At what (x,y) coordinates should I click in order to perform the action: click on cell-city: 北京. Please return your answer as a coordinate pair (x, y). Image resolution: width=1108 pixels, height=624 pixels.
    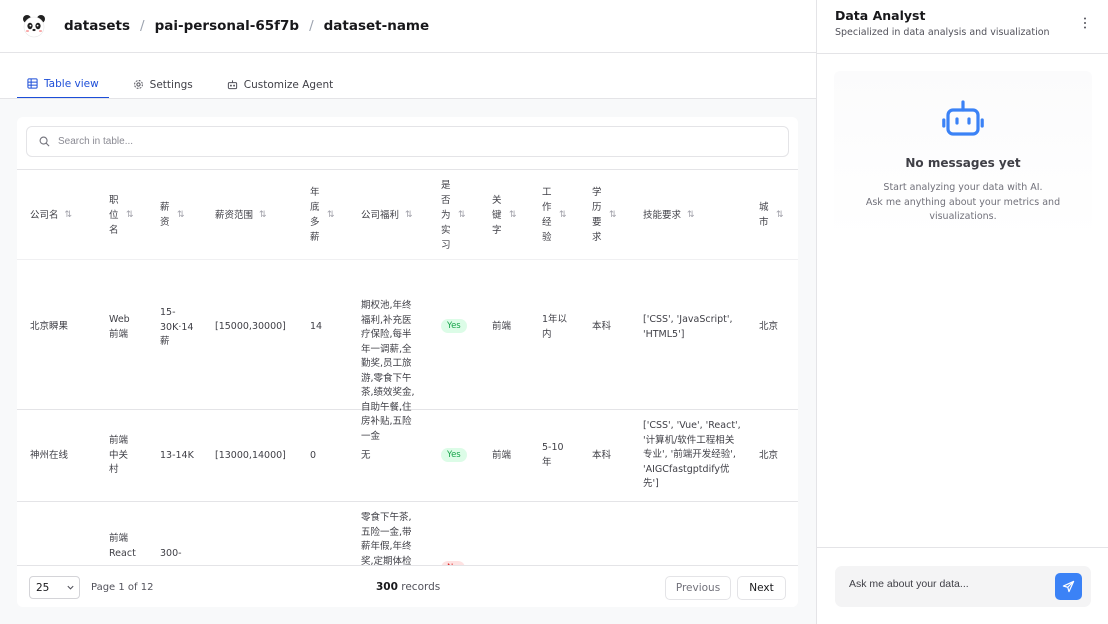
    Looking at the image, I should click on (769, 326).